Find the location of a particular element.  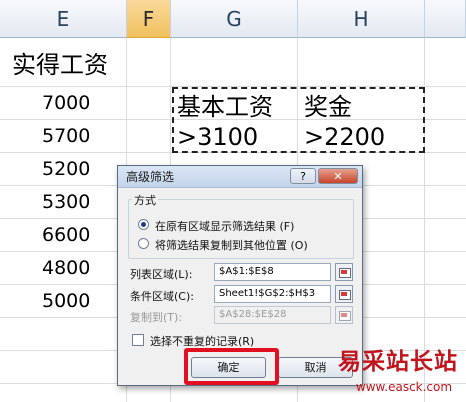

list-range-input: $A$1:$E$8 is located at coordinates (272, 272).